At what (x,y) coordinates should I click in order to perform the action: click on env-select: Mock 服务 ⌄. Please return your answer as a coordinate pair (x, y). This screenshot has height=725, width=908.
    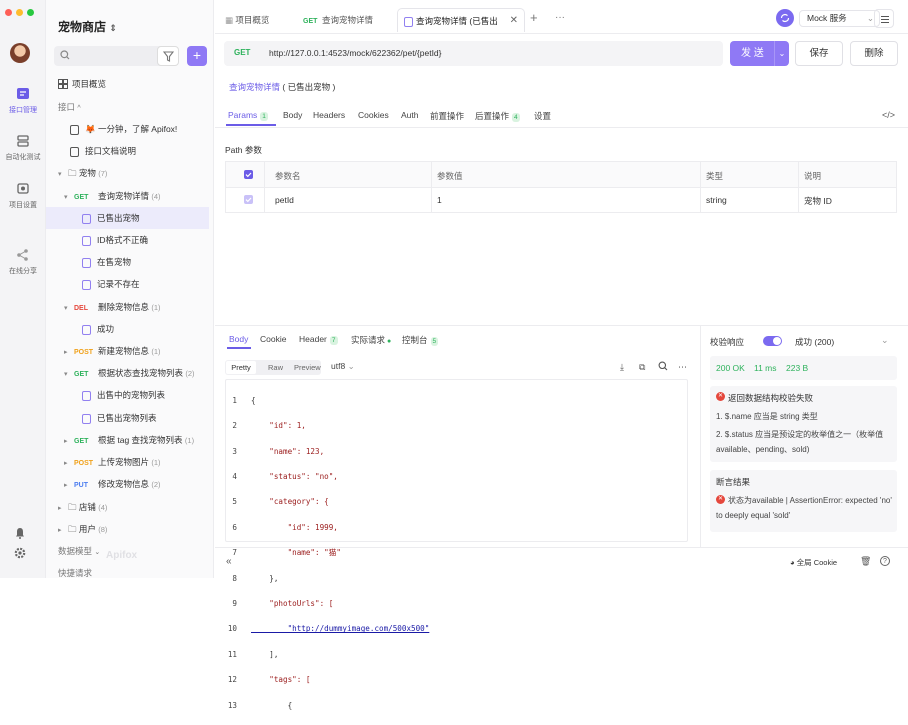
    Looking at the image, I should click on (839, 18).